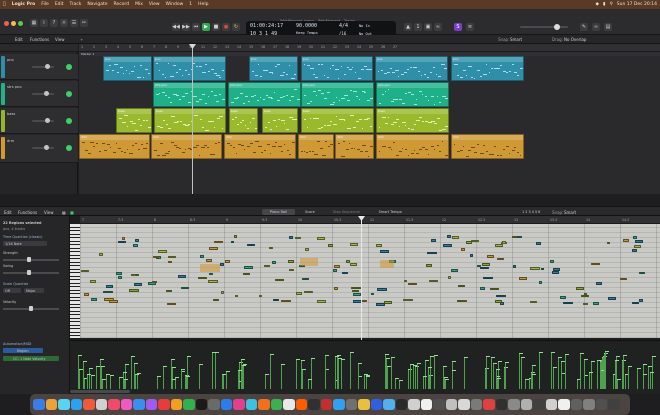 This screenshot has width=660, height=415. Describe the element at coordinates (23, 350) in the screenshot. I see `automation-region-toggle: Region` at that location.